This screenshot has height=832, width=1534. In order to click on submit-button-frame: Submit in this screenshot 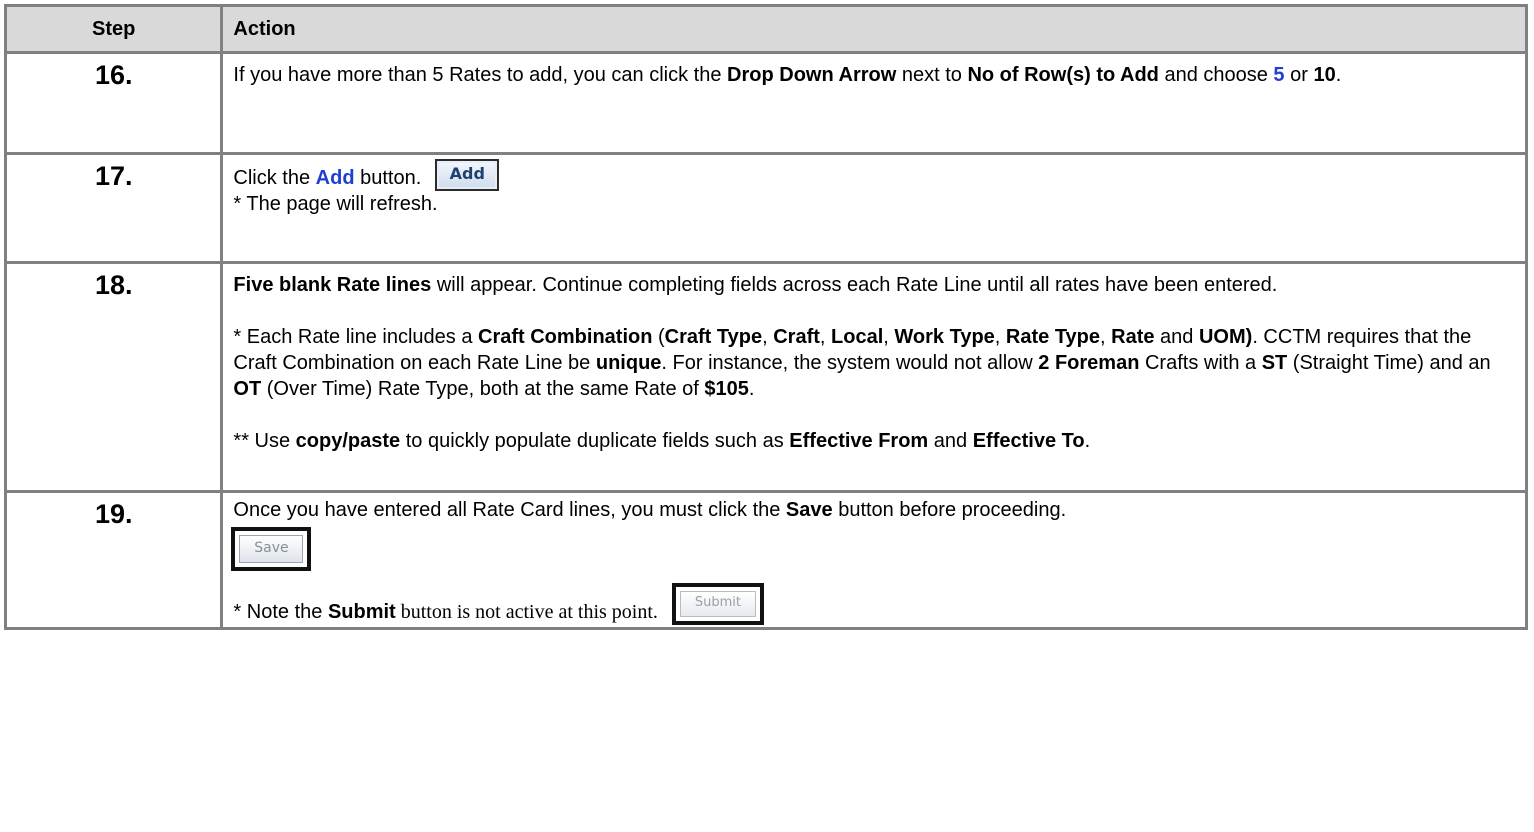, I will do `click(717, 604)`.